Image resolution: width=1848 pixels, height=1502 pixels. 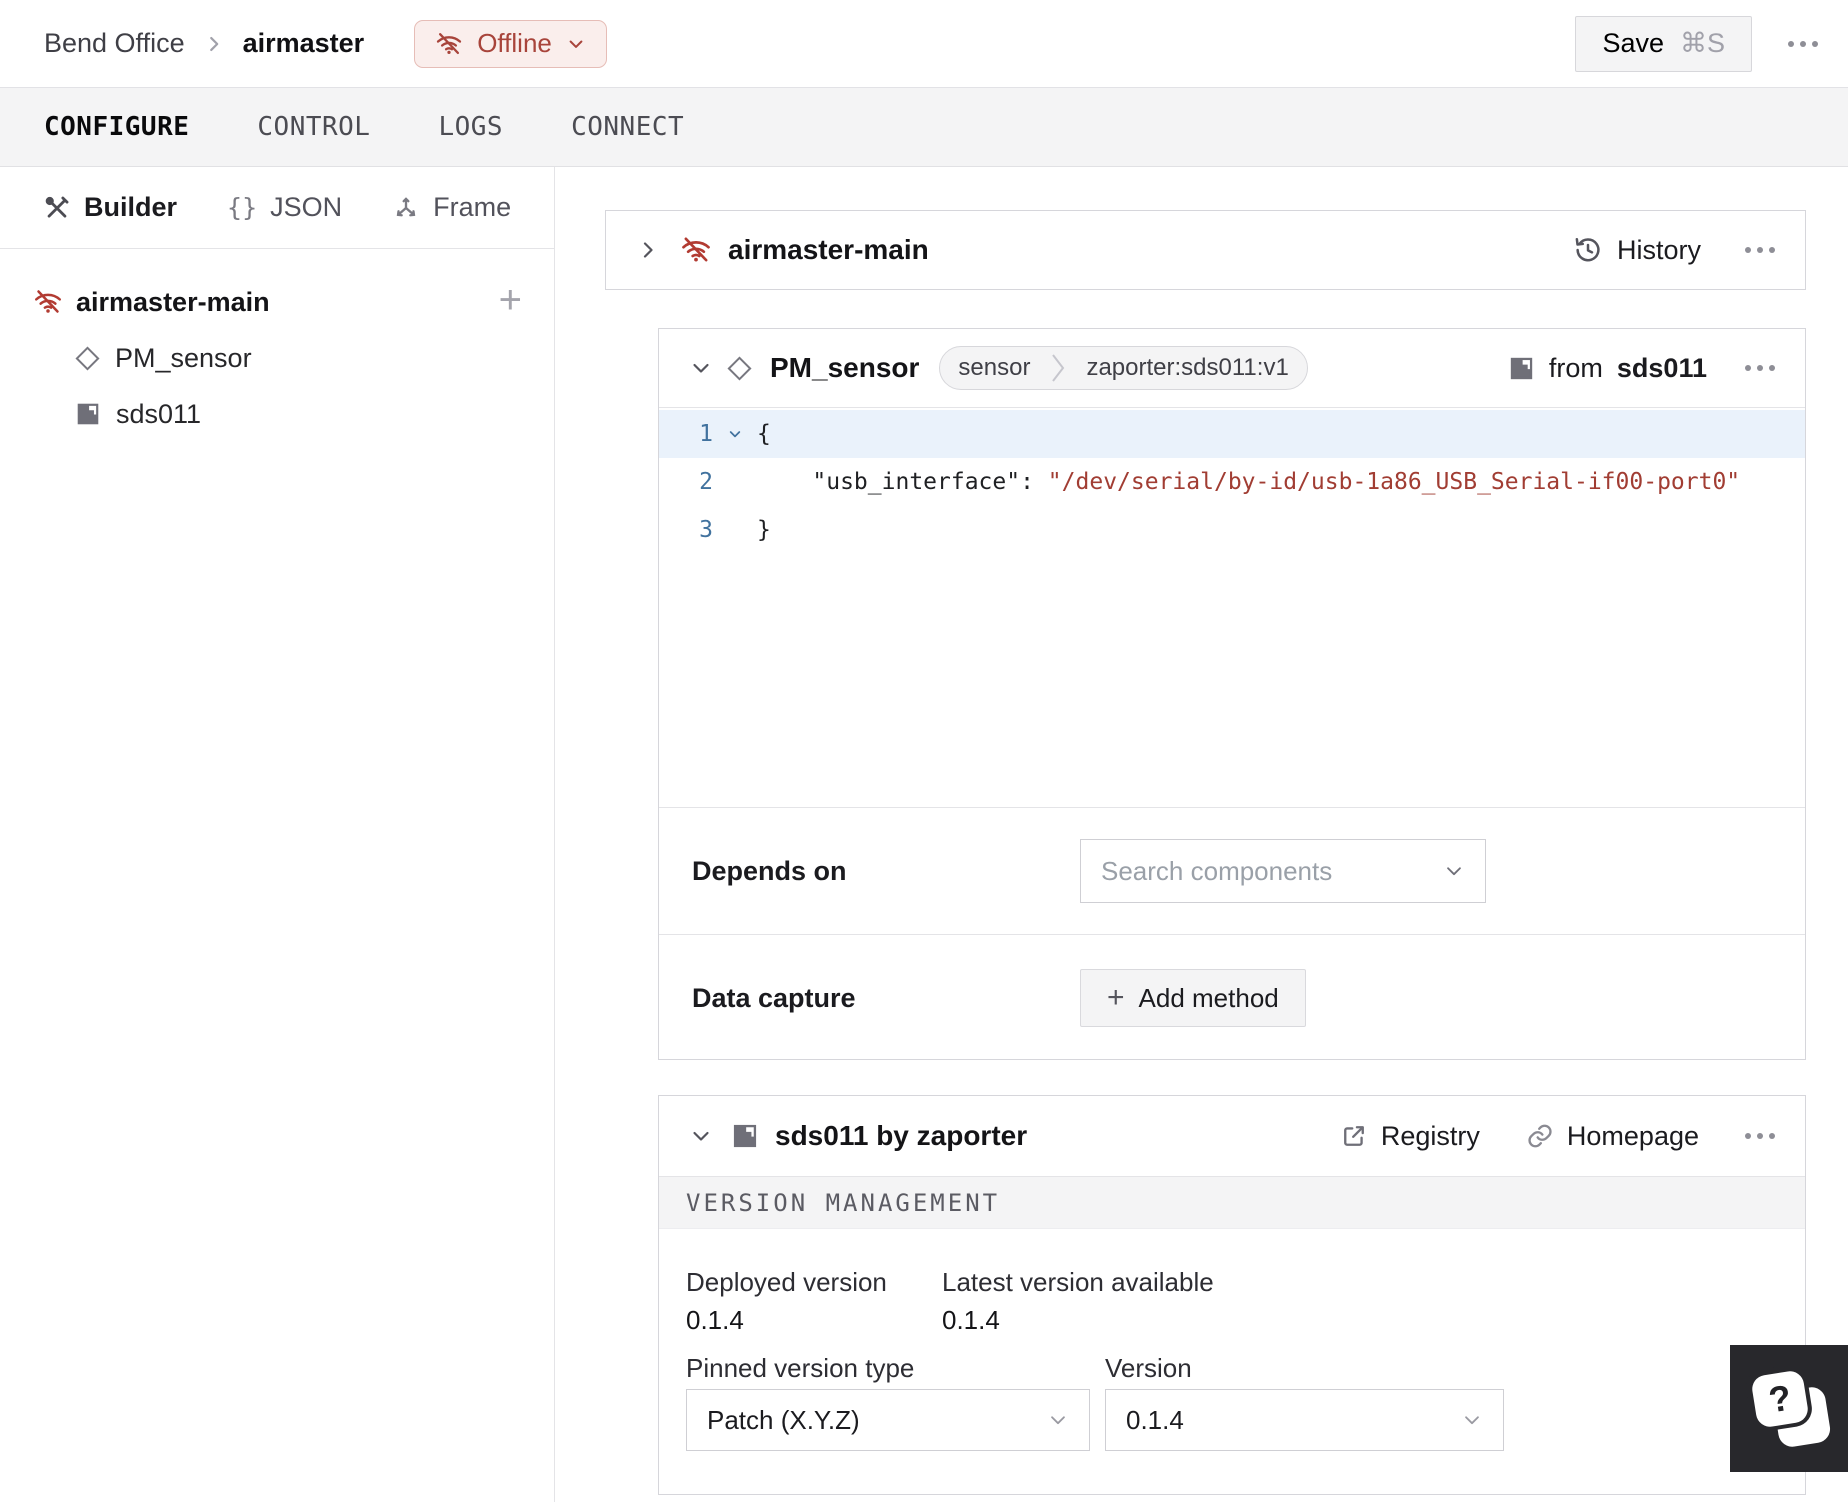 I want to click on breadcrumb-machine: airmaster, so click(x=303, y=43).